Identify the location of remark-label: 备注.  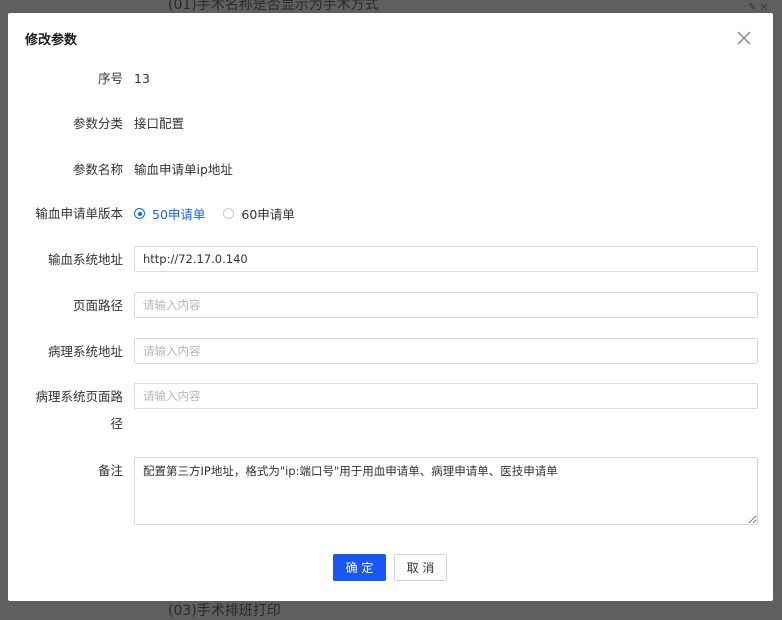
(110, 470).